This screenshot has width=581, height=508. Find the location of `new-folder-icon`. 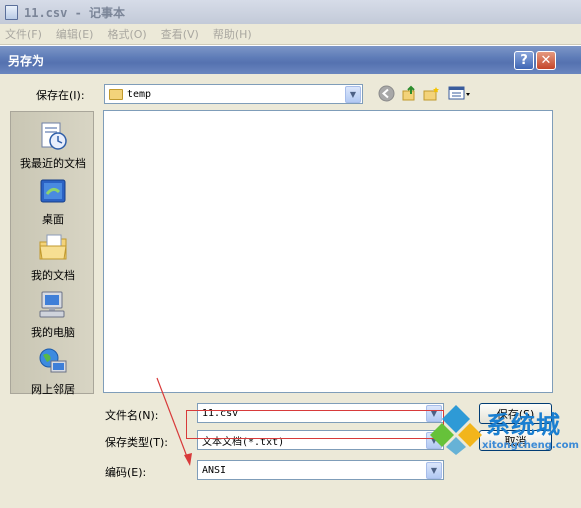

new-folder-icon is located at coordinates (431, 93).